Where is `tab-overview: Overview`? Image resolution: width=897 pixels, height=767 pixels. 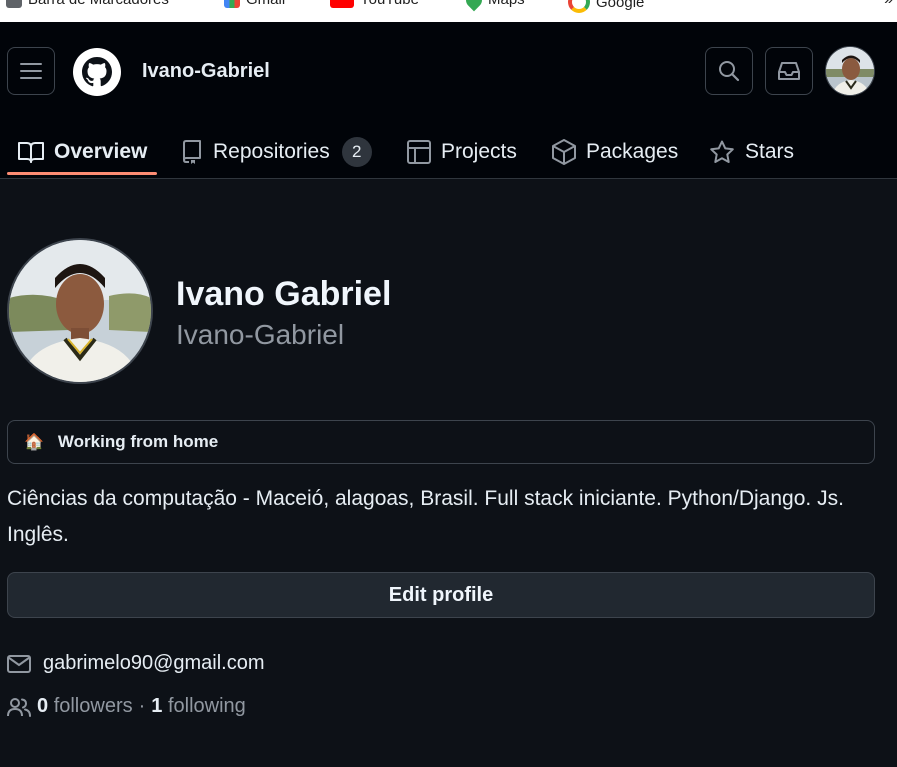
tab-overview: Overview is located at coordinates (82, 151).